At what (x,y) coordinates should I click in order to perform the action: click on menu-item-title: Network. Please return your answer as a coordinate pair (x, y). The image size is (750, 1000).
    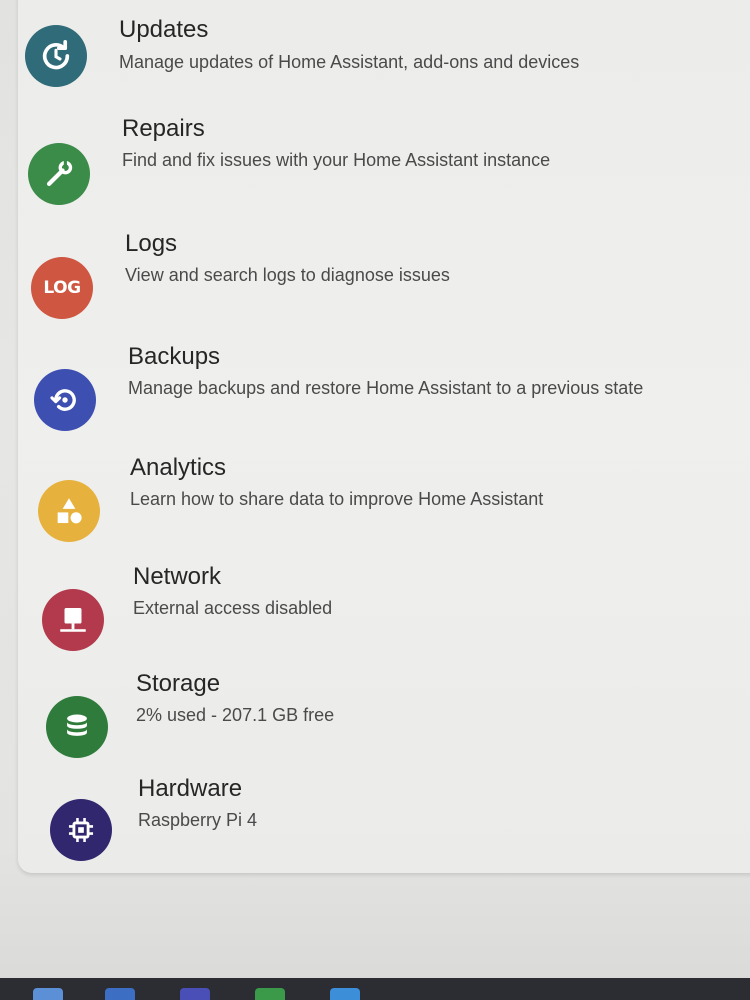
    Looking at the image, I should click on (177, 576).